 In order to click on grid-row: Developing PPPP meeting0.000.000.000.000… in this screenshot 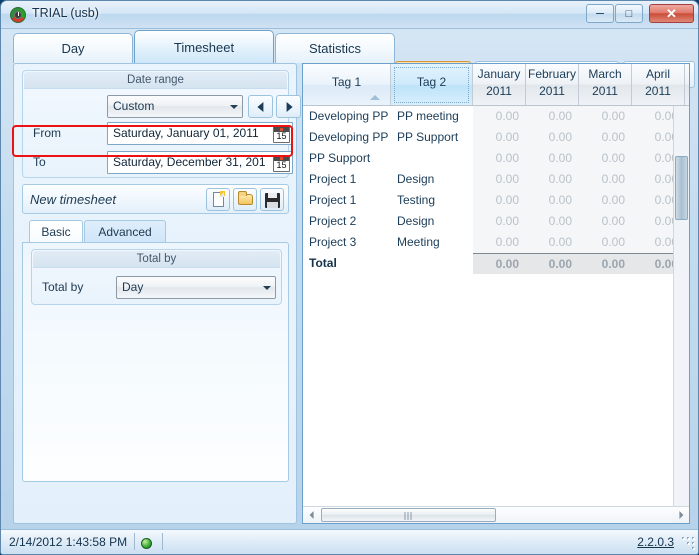, I will do `click(496, 116)`.